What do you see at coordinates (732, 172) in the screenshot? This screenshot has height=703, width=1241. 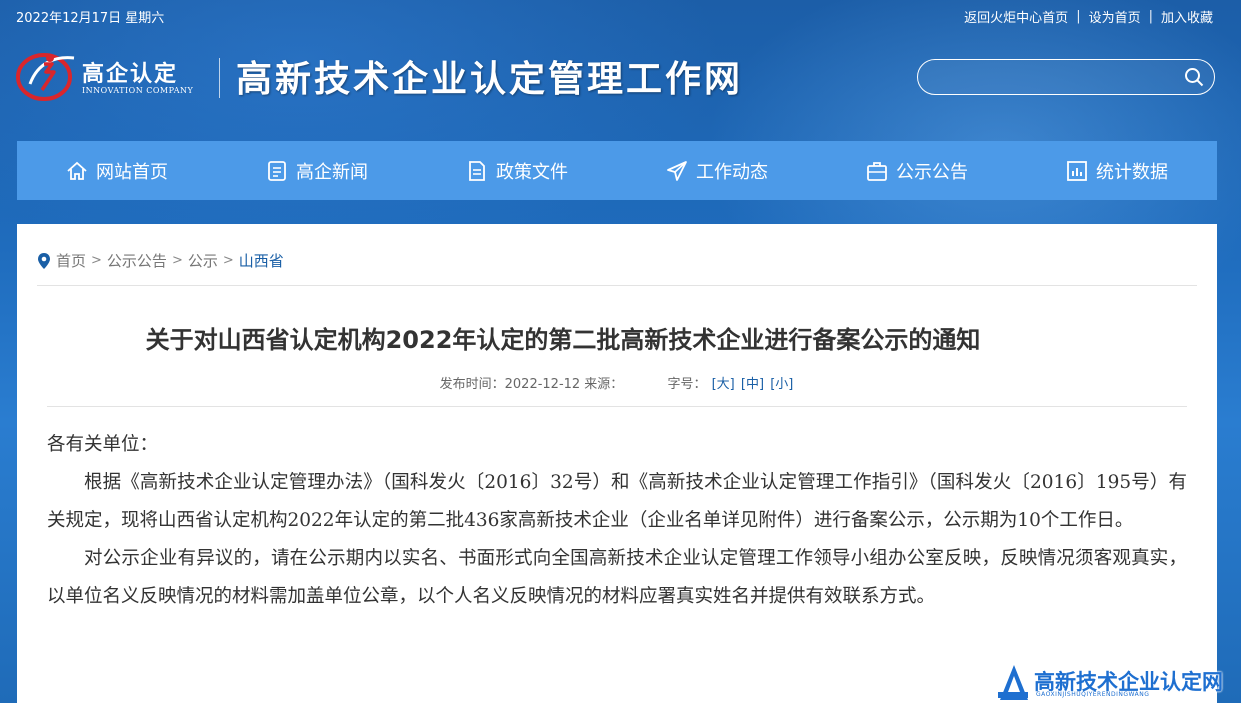 I see `nav-item-label: 工作动态` at bounding box center [732, 172].